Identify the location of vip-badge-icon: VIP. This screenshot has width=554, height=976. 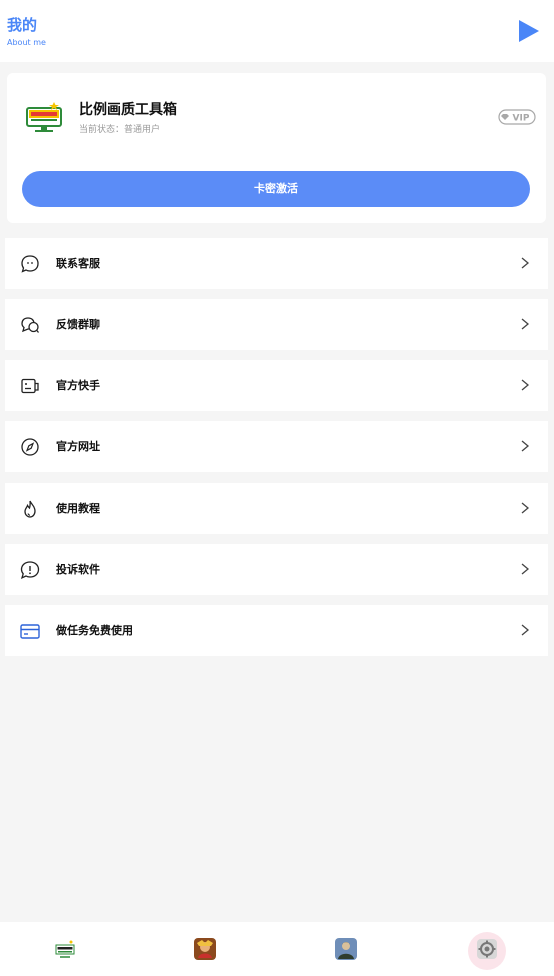
(517, 117).